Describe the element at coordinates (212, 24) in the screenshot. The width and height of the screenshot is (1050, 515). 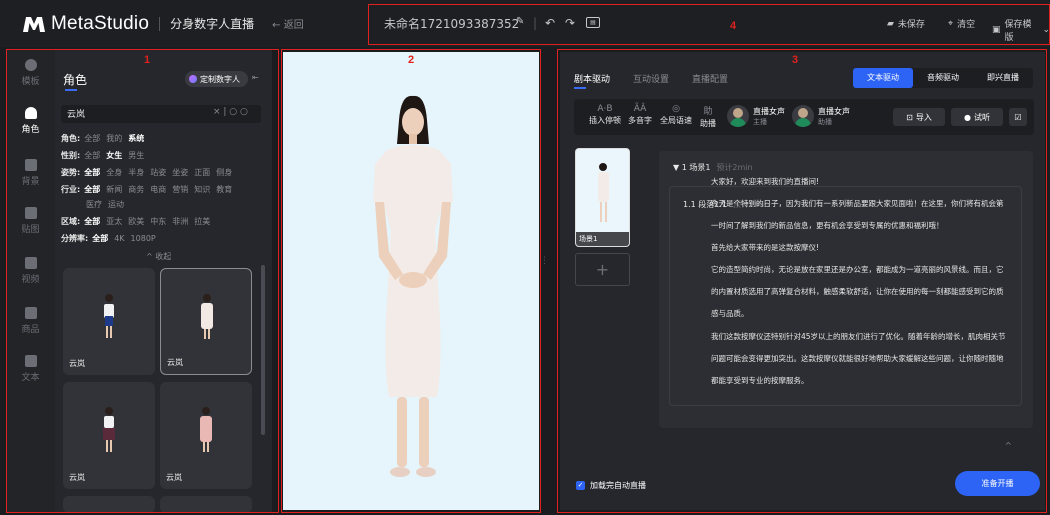
I see `product-name: 分身数字人直播` at that location.